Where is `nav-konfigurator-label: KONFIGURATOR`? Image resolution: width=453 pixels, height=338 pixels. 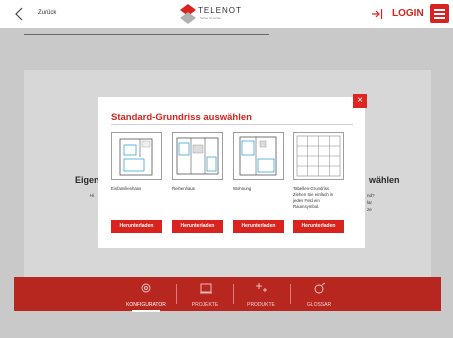 nav-konfigurator-label: KONFIGURATOR is located at coordinates (146, 305).